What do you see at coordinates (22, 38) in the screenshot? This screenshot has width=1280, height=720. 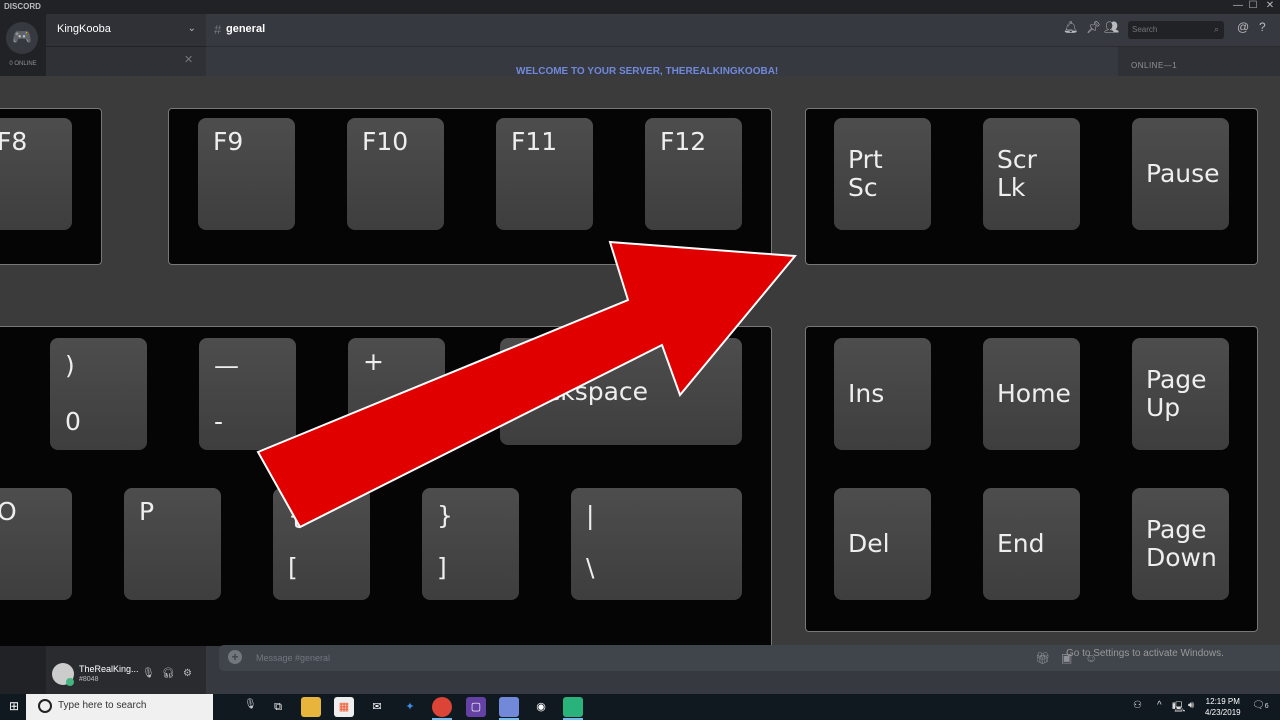 I see `discord-home-icon: 🎮` at bounding box center [22, 38].